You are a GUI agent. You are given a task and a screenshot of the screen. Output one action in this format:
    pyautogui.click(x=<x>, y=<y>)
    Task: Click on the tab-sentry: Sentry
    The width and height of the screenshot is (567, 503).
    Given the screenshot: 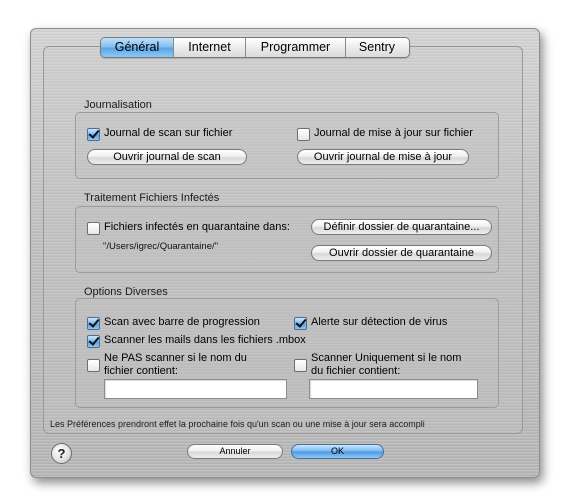 What is the action you would take?
    pyautogui.click(x=377, y=47)
    